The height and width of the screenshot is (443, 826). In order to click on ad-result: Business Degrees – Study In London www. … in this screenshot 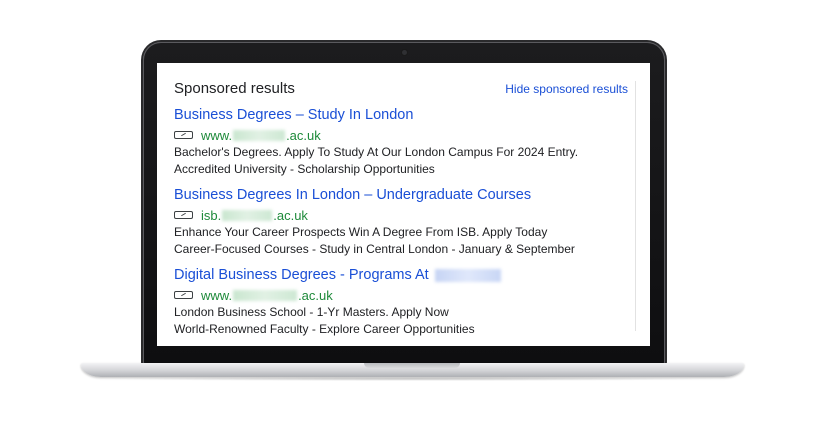, I will do `click(409, 141)`.